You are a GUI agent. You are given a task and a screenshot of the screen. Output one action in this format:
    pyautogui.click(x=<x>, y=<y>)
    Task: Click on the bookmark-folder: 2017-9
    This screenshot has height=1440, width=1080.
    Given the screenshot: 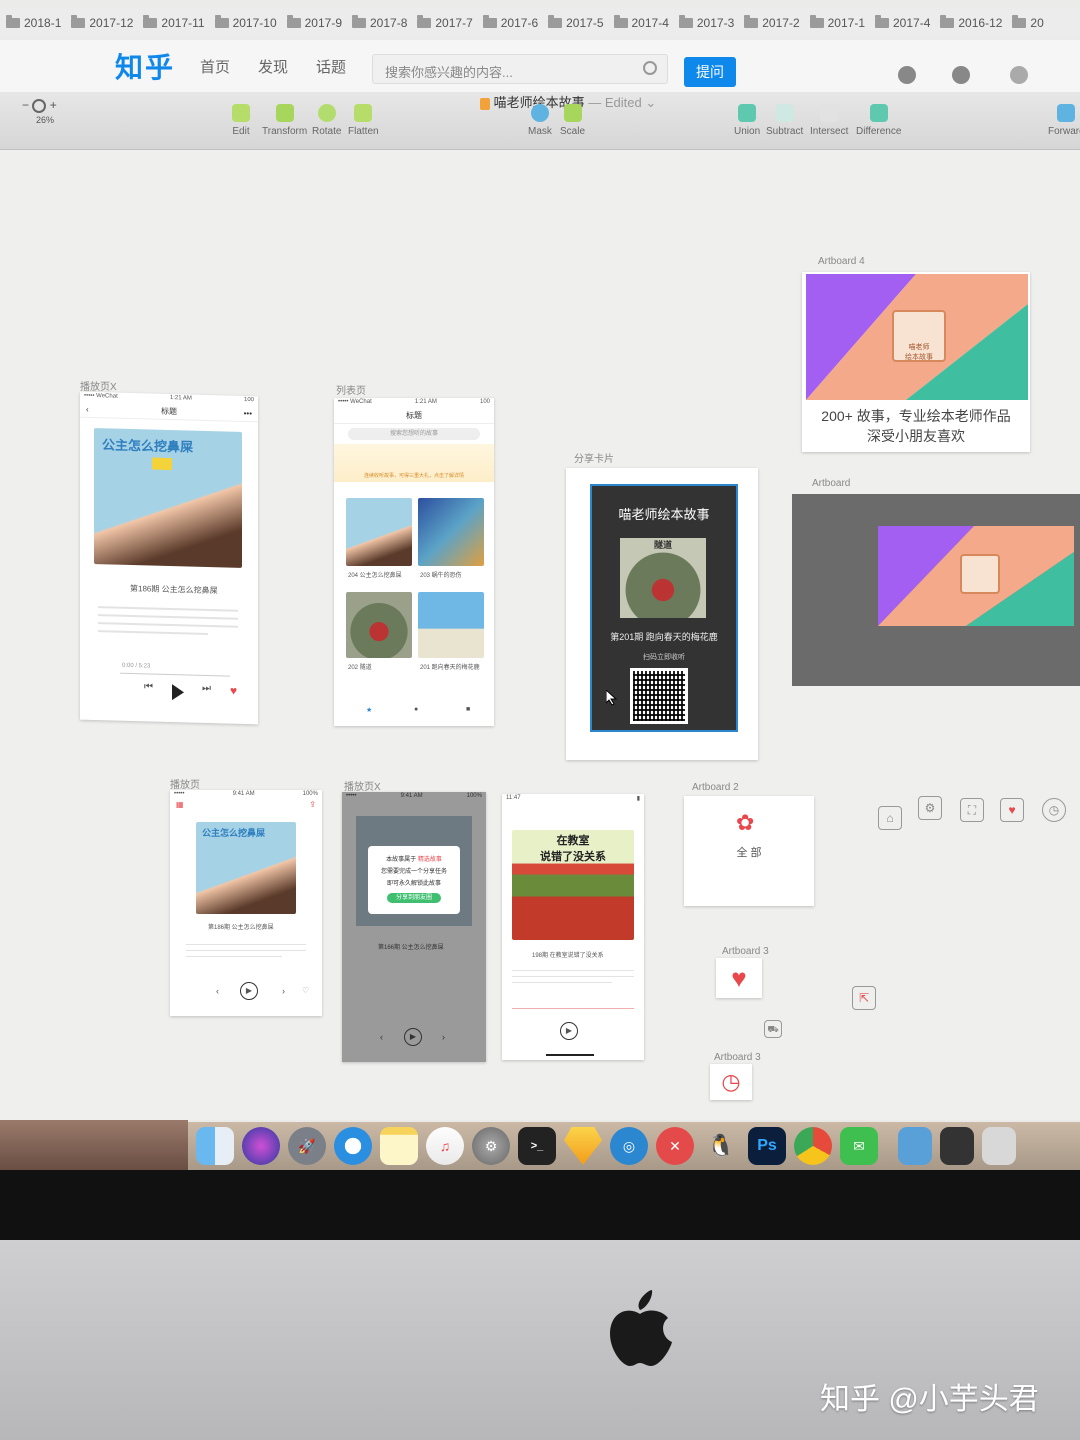 What is the action you would take?
    pyautogui.click(x=314, y=22)
    